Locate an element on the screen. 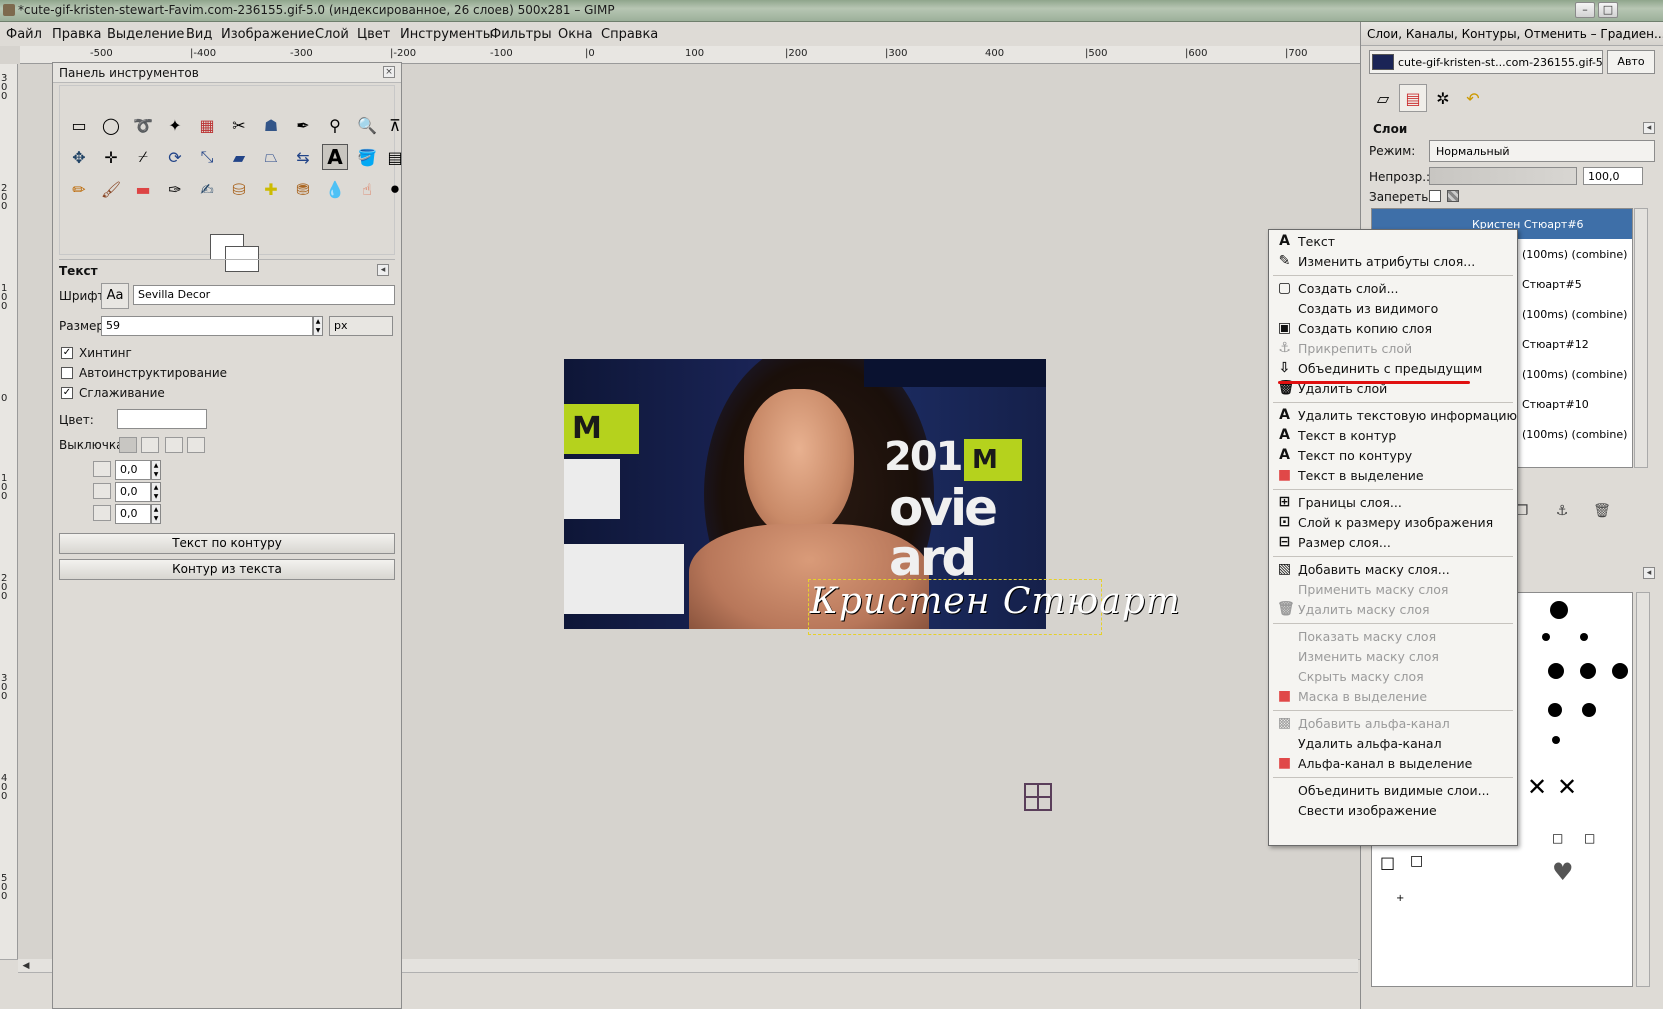 This screenshot has height=1009, width=1663. ink-icon: ✍ is located at coordinates (207, 189).